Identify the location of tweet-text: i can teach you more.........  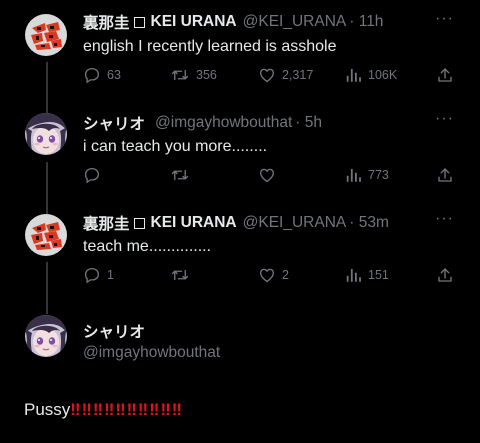
(175, 146).